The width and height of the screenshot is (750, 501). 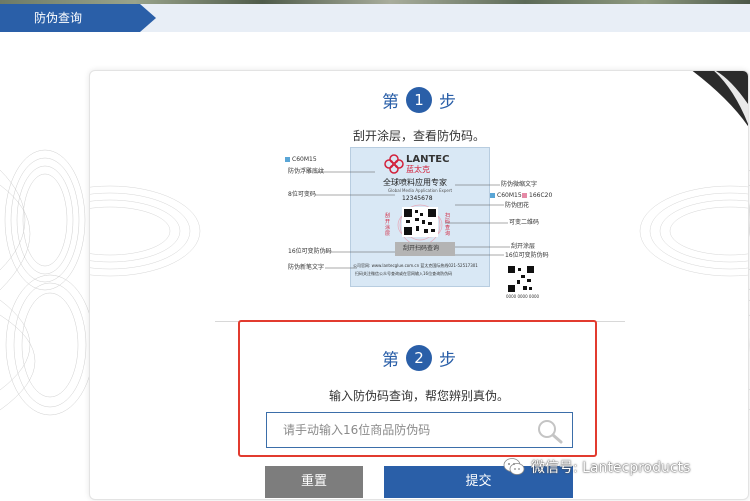 What do you see at coordinates (58, 18) in the screenshot?
I see `tab-label: 防伪查询` at bounding box center [58, 18].